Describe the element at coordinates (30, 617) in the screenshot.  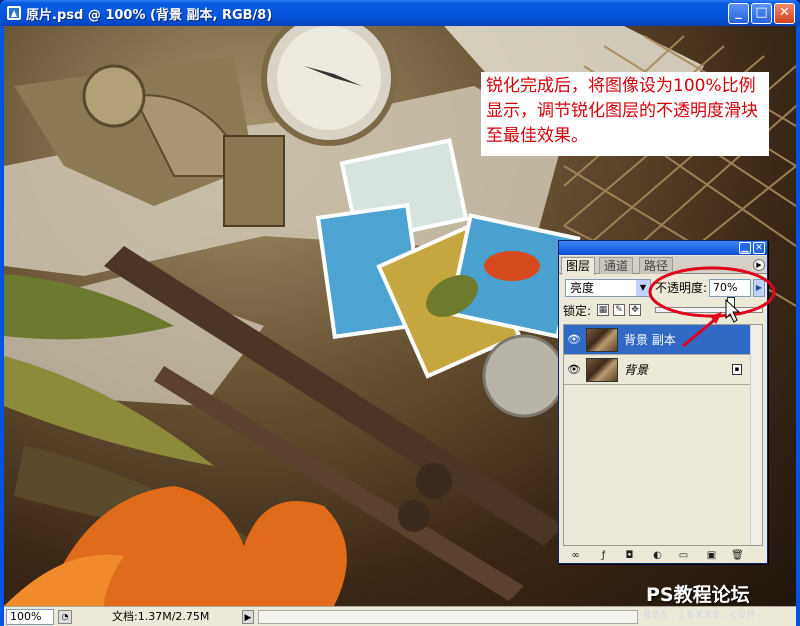
I see `zoom-field: 100%` at that location.